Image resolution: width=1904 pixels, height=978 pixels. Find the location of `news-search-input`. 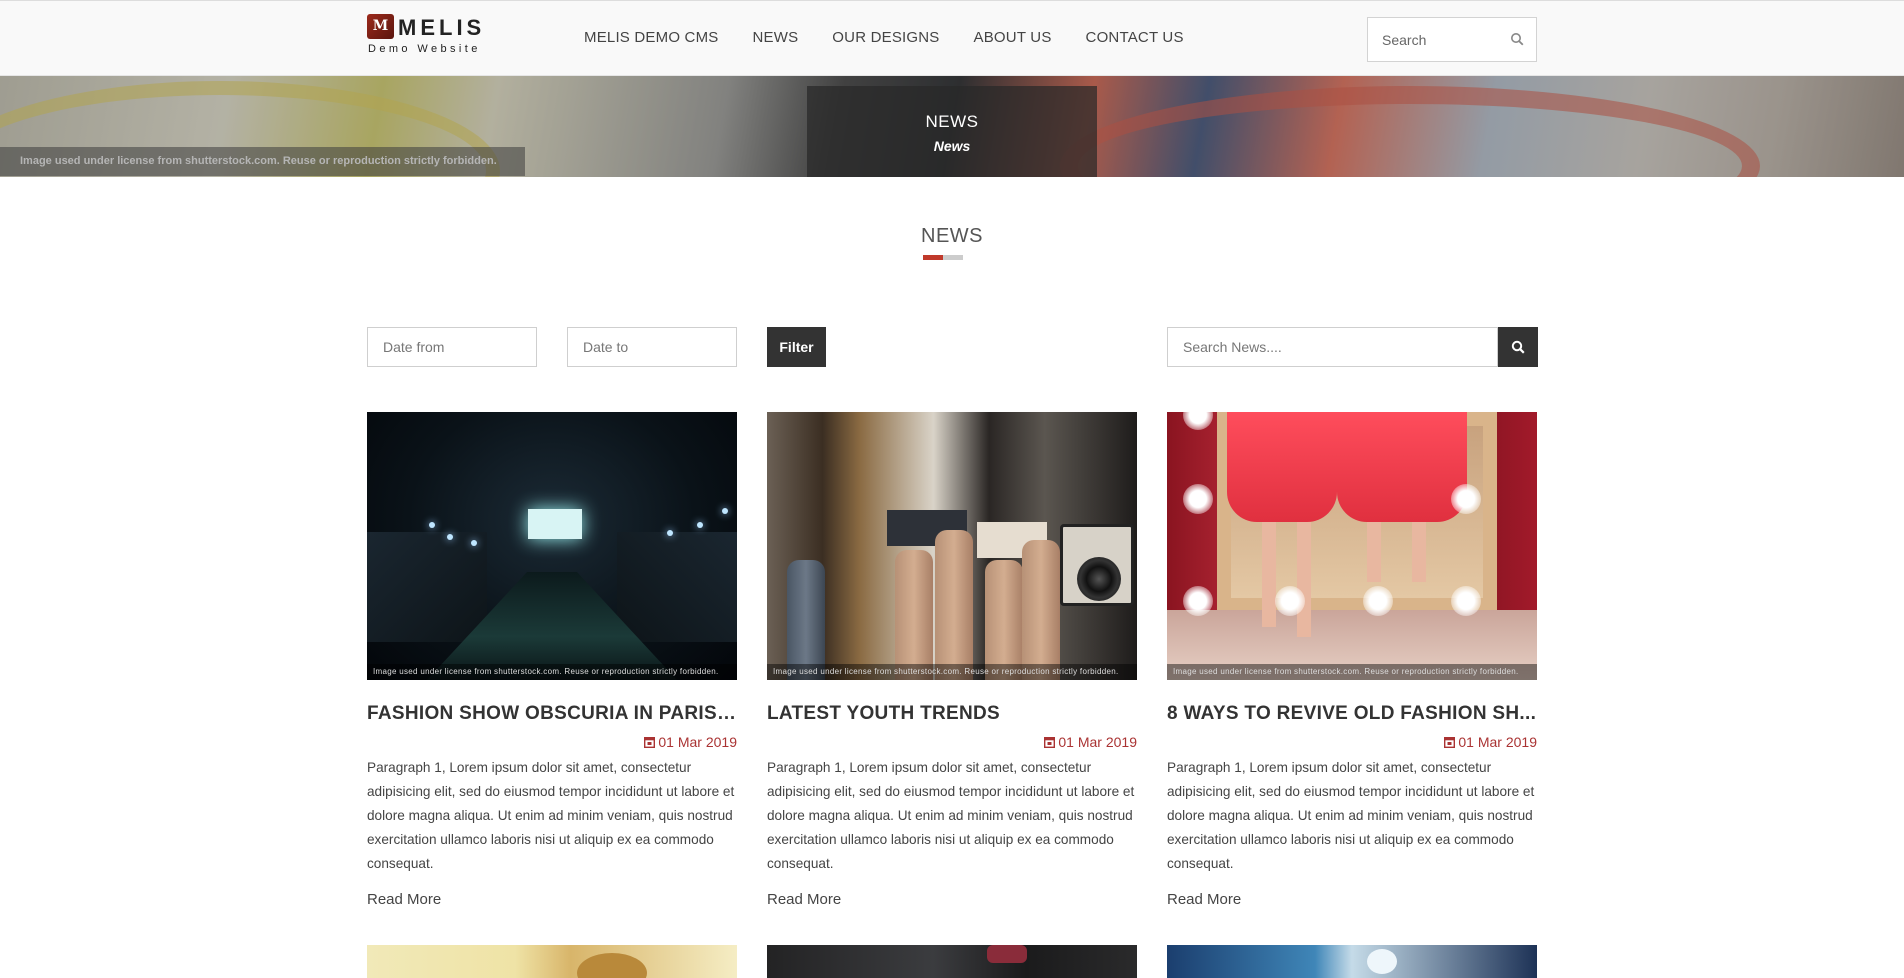

news-search-input is located at coordinates (1332, 347).